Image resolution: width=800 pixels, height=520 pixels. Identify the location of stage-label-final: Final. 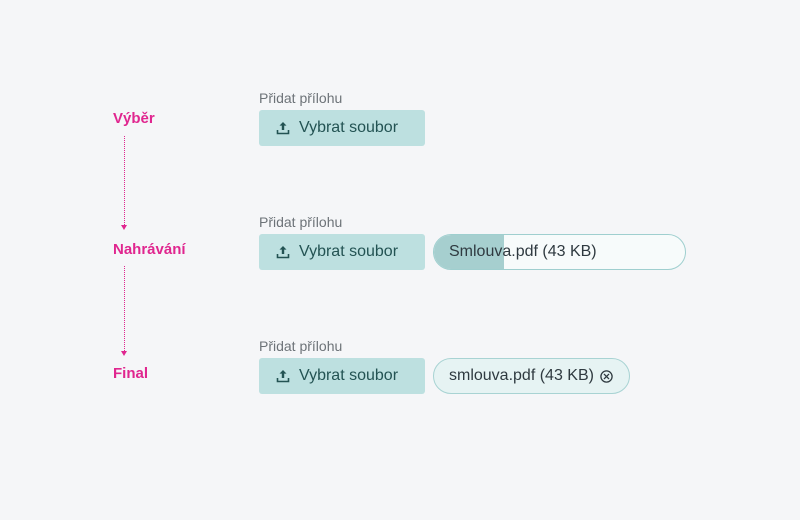
(131, 373).